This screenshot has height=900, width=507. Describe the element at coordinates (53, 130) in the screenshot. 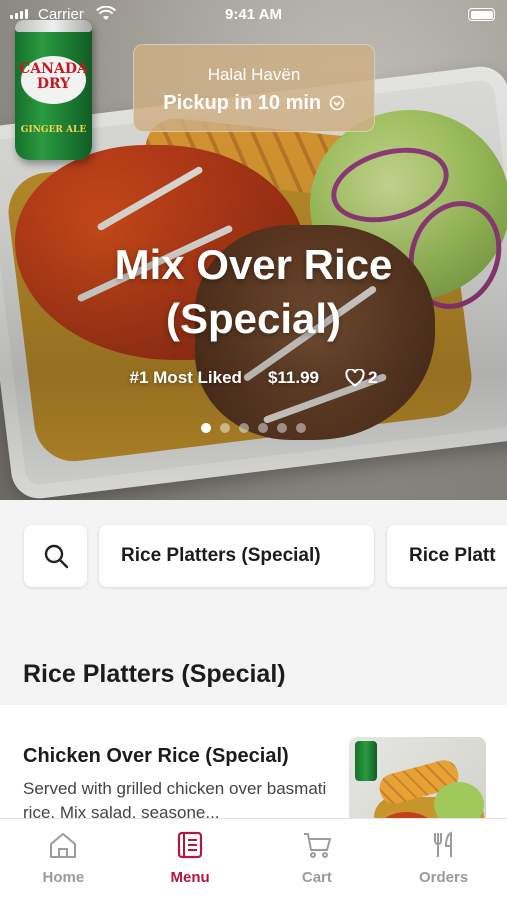

I see `can-sub-text: GINGER ALE` at that location.